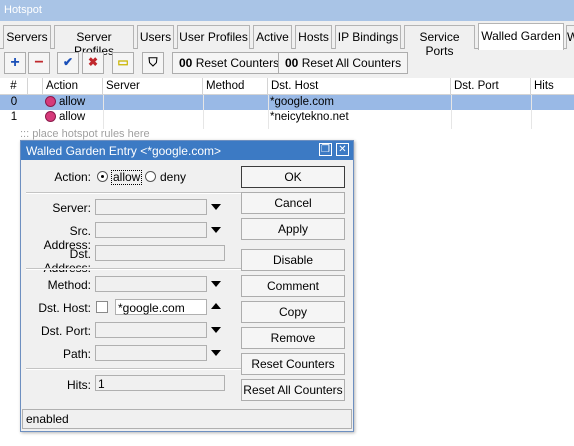 The image size is (574, 446). I want to click on add-button: +, so click(15, 63).